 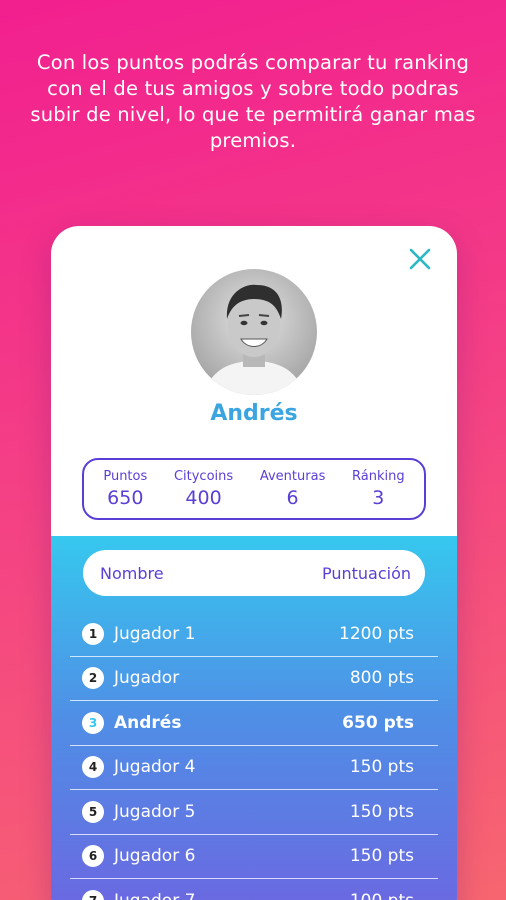 What do you see at coordinates (125, 476) in the screenshot?
I see `stat-label: Puntos` at bounding box center [125, 476].